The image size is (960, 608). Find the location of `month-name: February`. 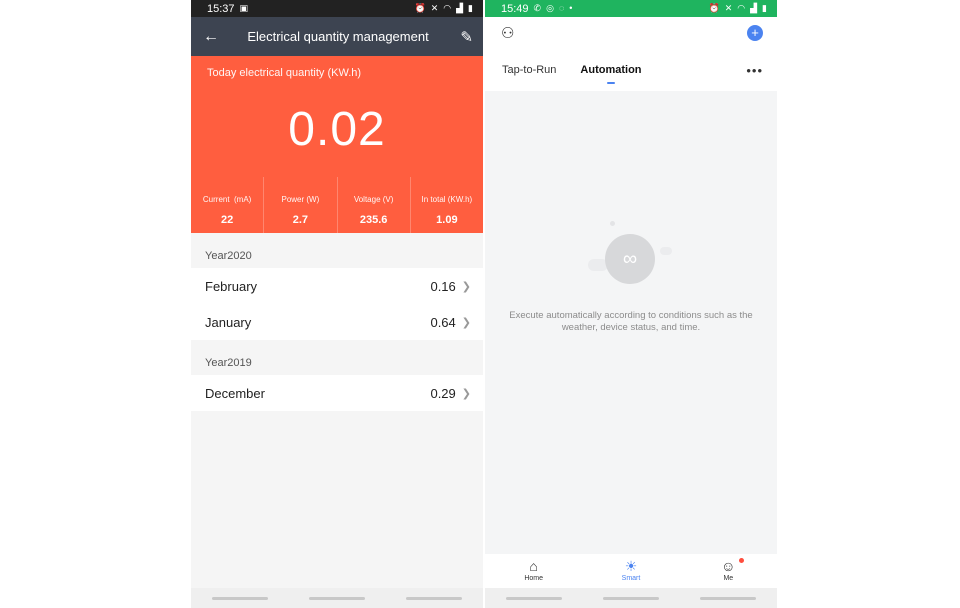

month-name: February is located at coordinates (231, 286).